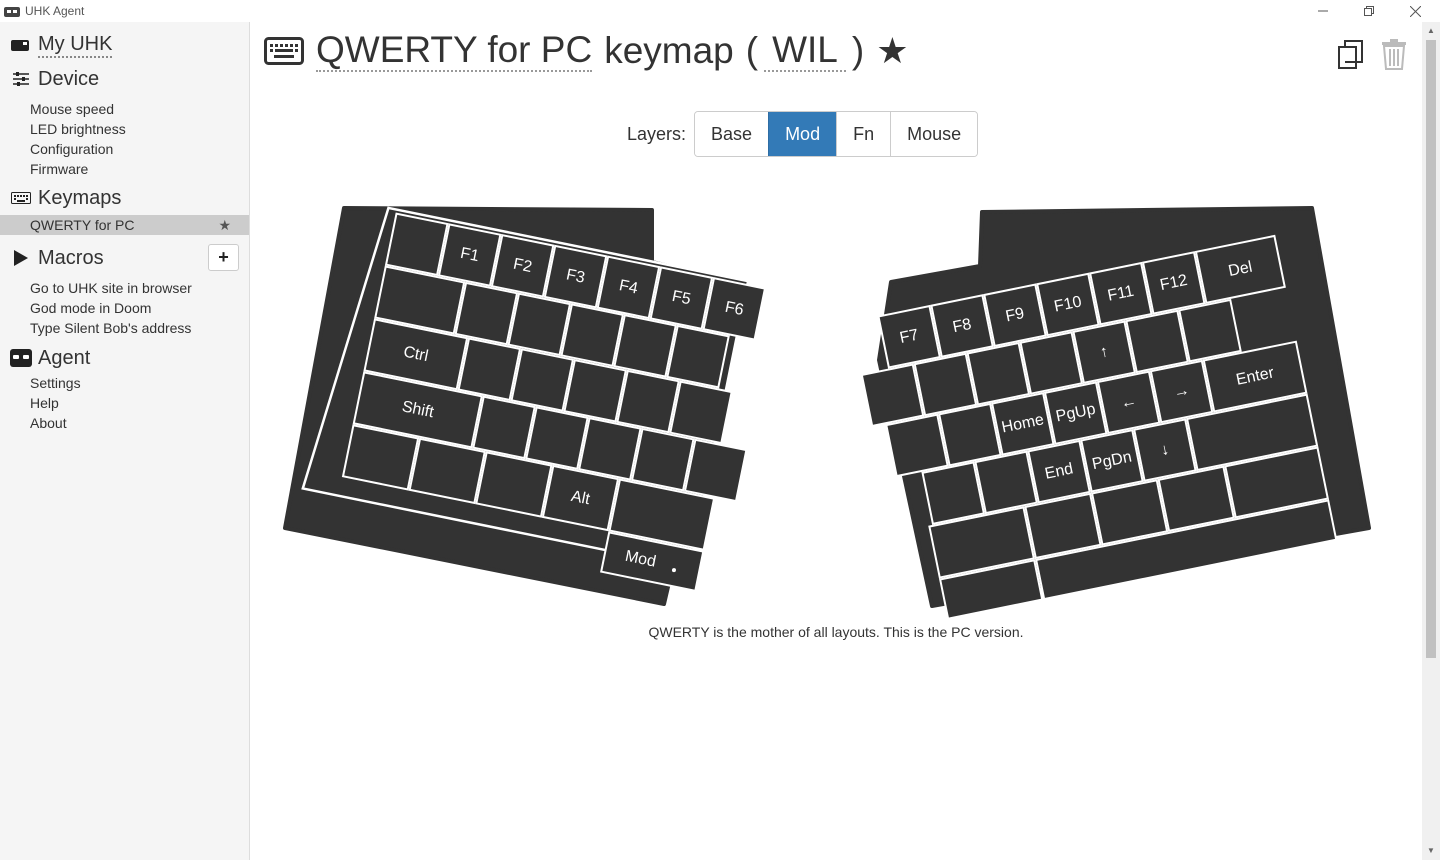  Describe the element at coordinates (82, 225) in the screenshot. I see `keymap-item-label: QWERTY for PC` at that location.